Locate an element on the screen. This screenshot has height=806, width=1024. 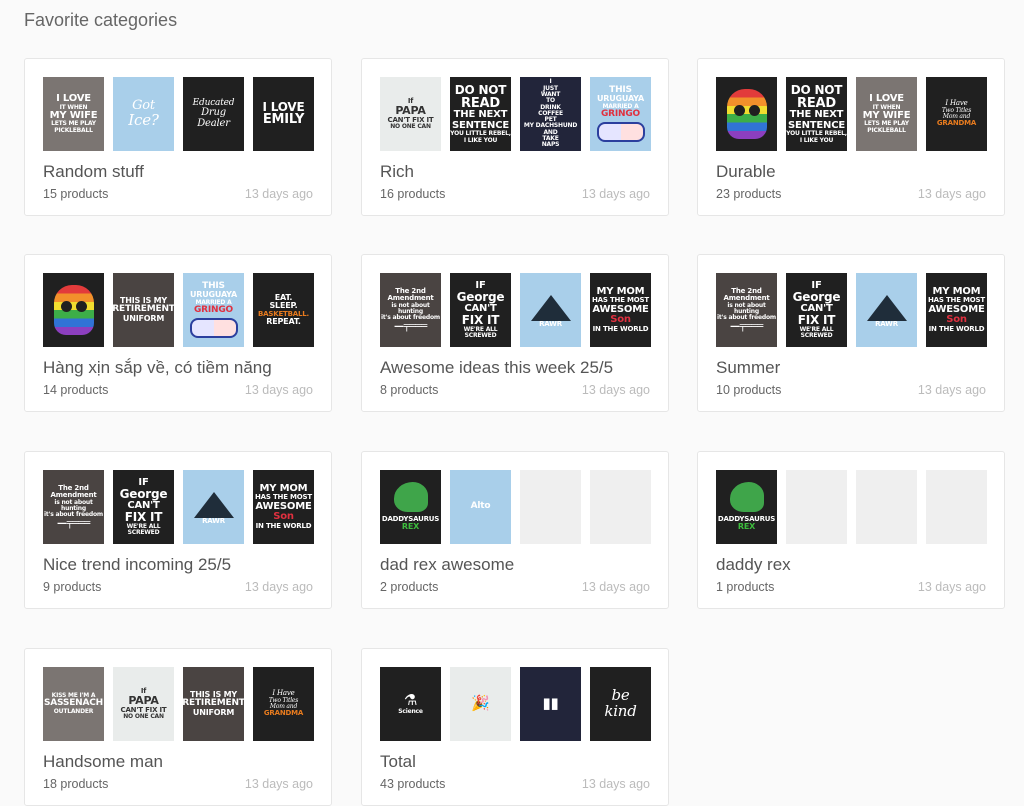
product-count: 10 products is located at coordinates (749, 390).